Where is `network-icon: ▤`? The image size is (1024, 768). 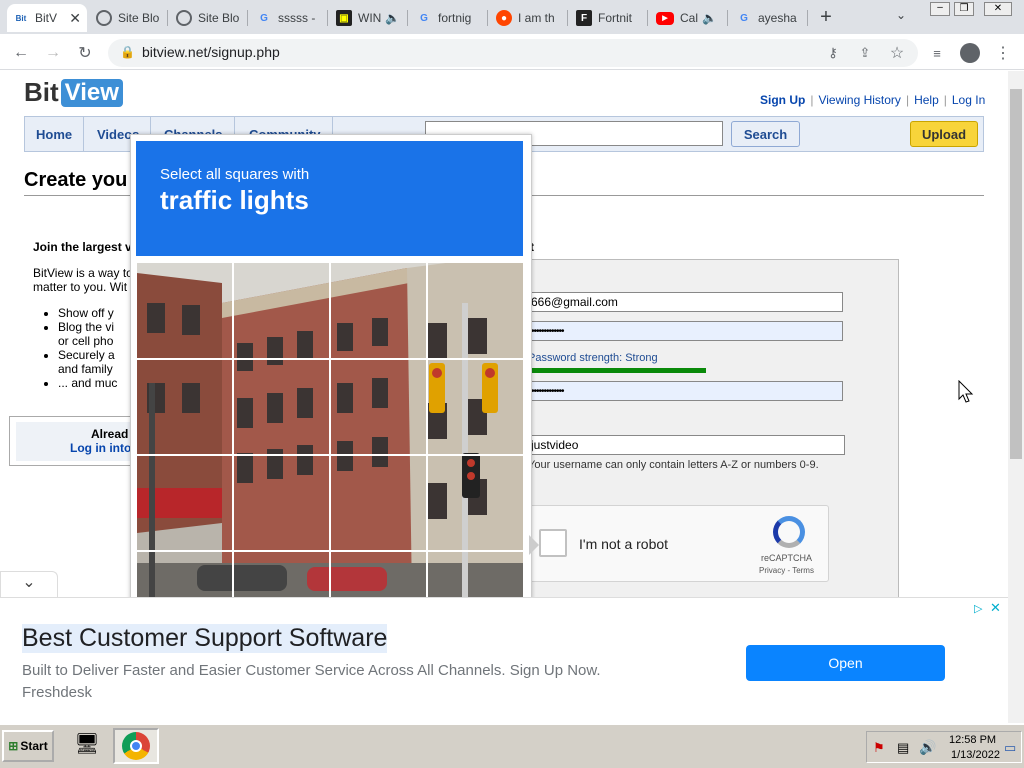 network-icon: ▤ is located at coordinates (903, 748).